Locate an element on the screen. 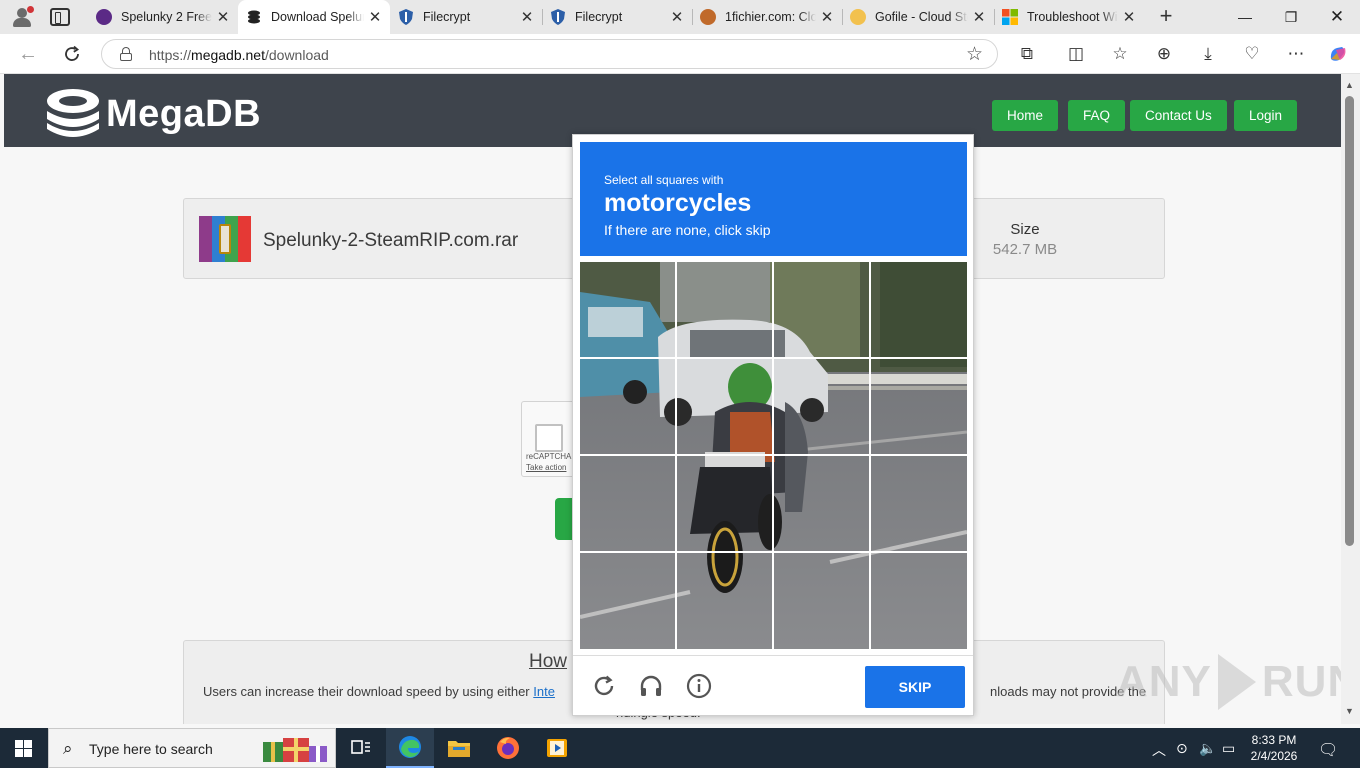  captcha-footer: SKIP is located at coordinates (773, 685).